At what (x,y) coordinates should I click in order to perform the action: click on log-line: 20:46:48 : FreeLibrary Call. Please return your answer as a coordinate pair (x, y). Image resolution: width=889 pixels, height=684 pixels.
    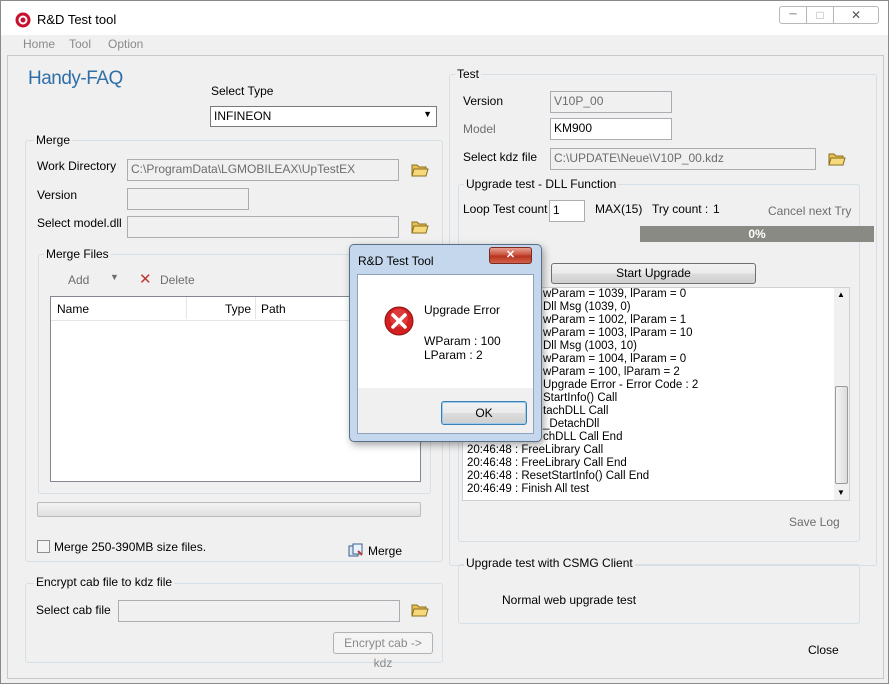
    Looking at the image, I should click on (535, 450).